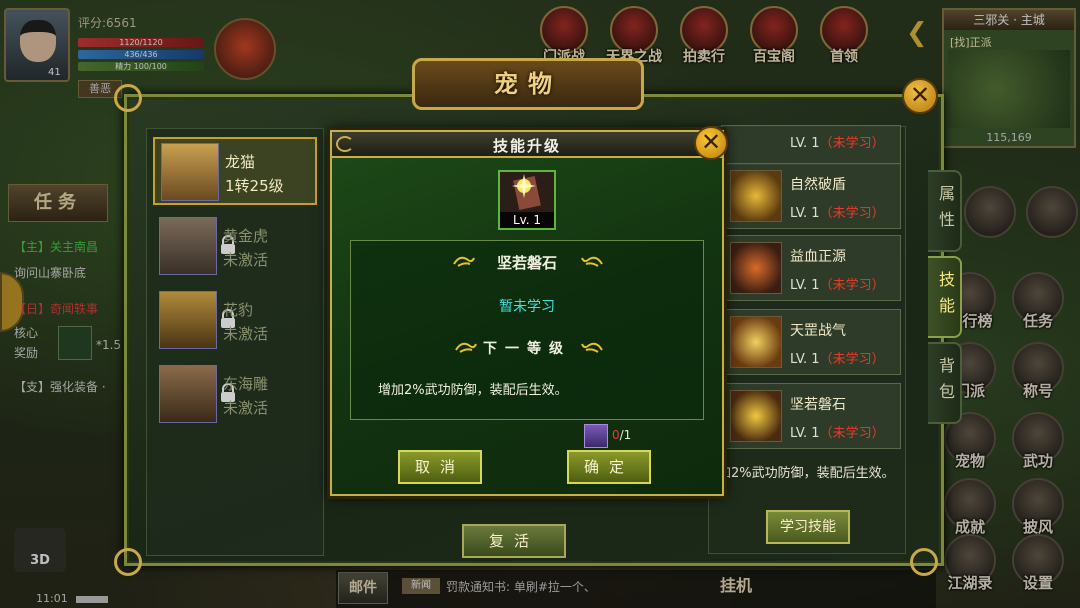  Describe the element at coordinates (190, 172) in the screenshot. I see `chinchilla-icon` at that location.